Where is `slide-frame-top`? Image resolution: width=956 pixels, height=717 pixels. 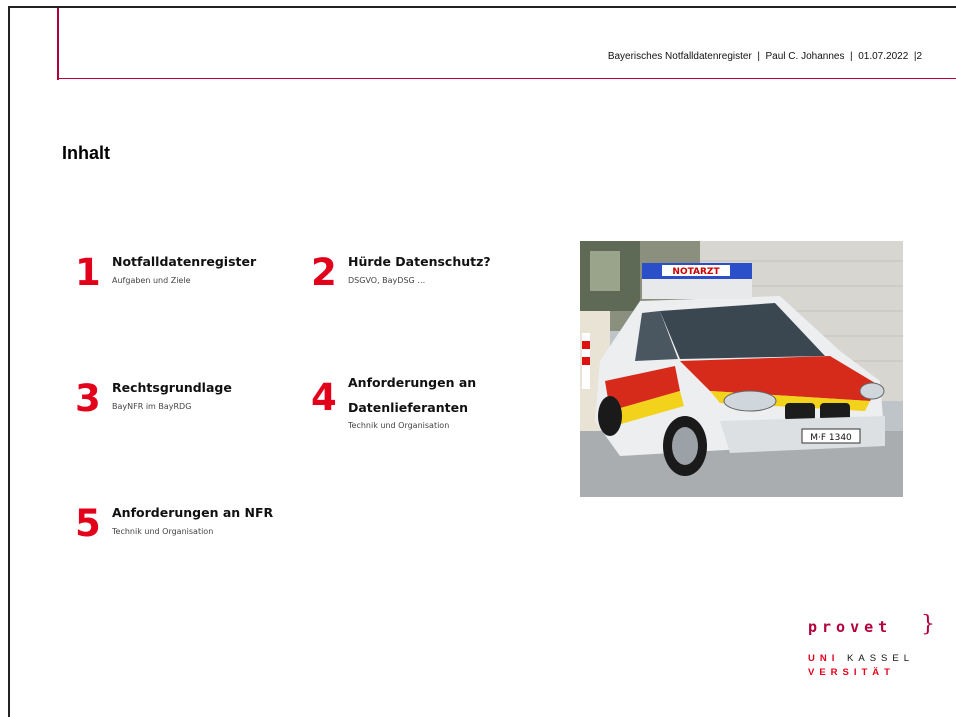
slide-frame-top is located at coordinates (482, 7).